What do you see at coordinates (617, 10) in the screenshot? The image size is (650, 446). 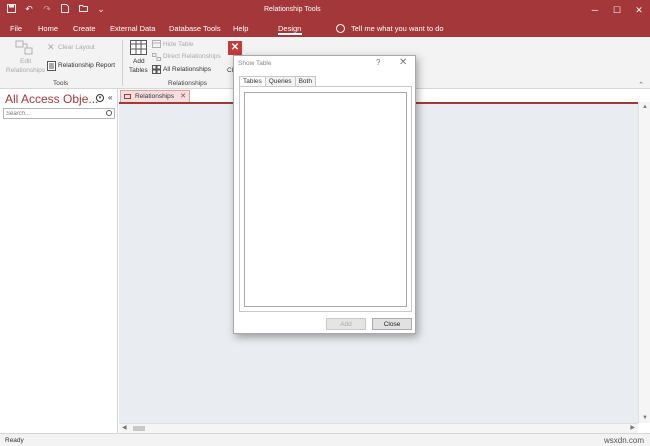 I see `maximize-icon: ☐` at bounding box center [617, 10].